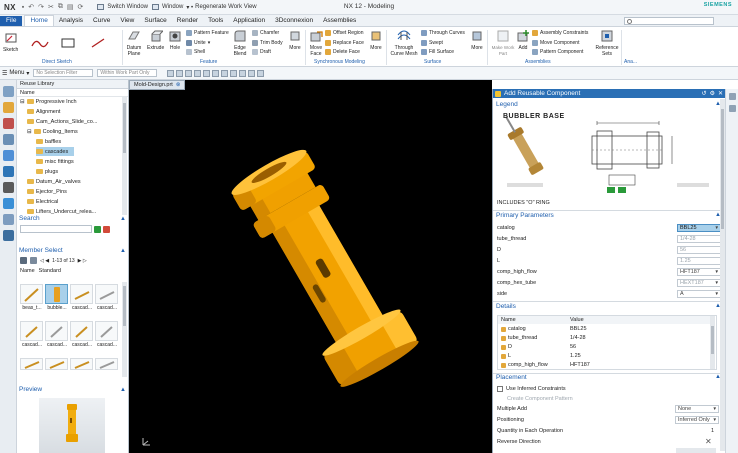 The height and width of the screenshot is (453, 738). I want to click on details-scrollbar, so click(712, 342).